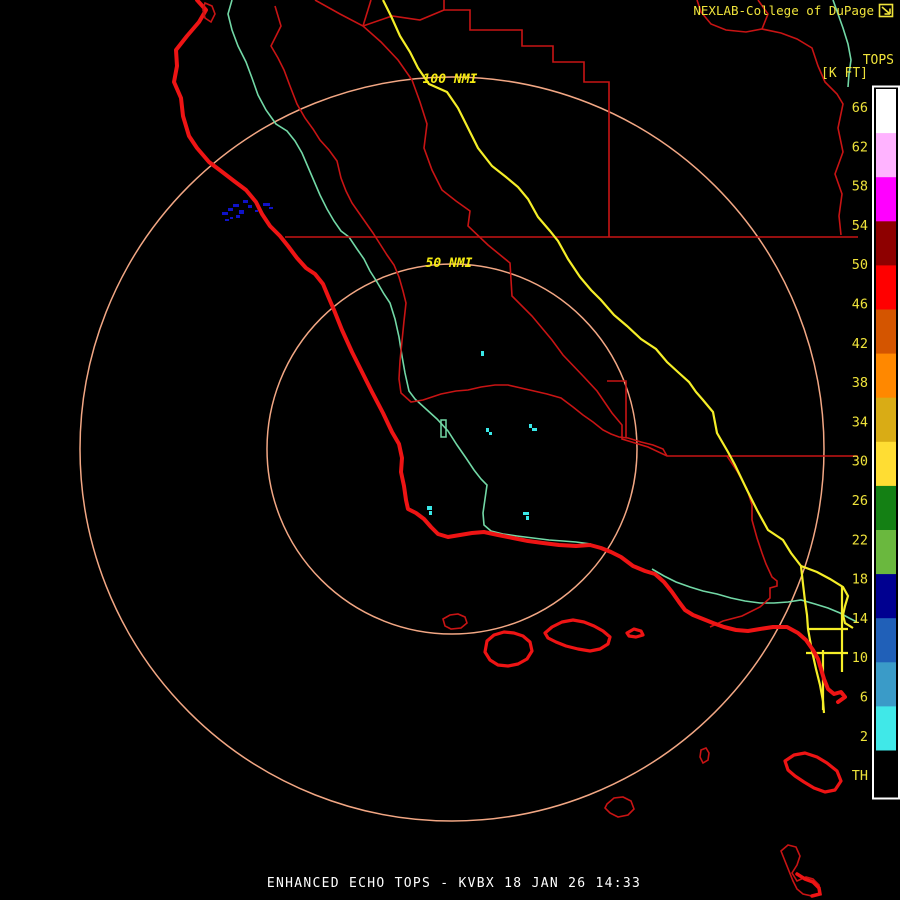 The width and height of the screenshot is (900, 900). What do you see at coordinates (860, 501) in the screenshot?
I see `colorbar-tick-label: 26` at bounding box center [860, 501].